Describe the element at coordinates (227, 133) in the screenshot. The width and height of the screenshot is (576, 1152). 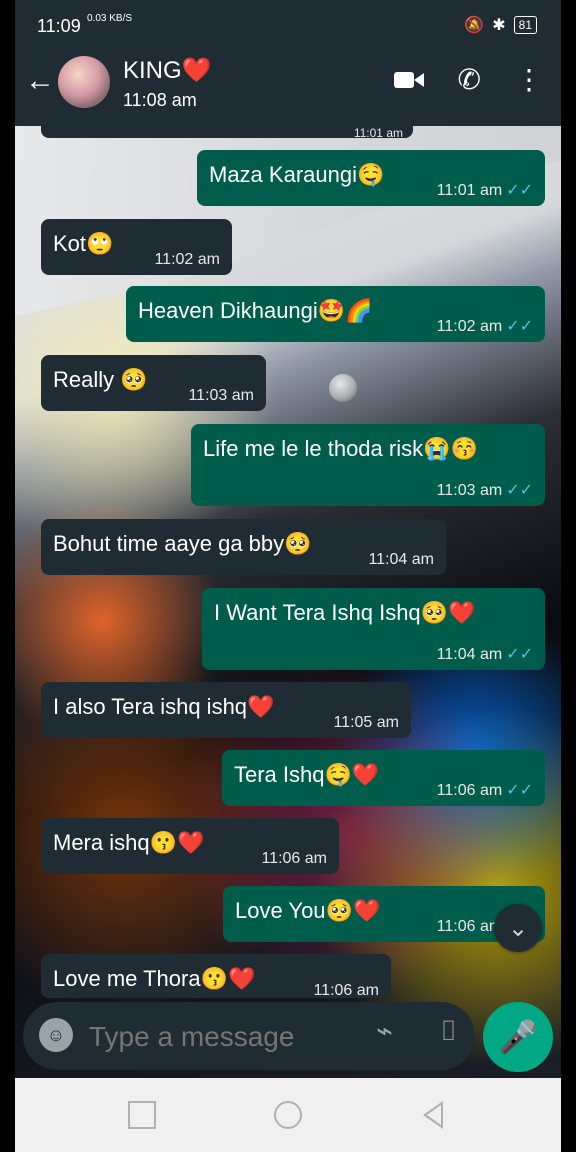
I see `partial-message: 11:01 am` at that location.